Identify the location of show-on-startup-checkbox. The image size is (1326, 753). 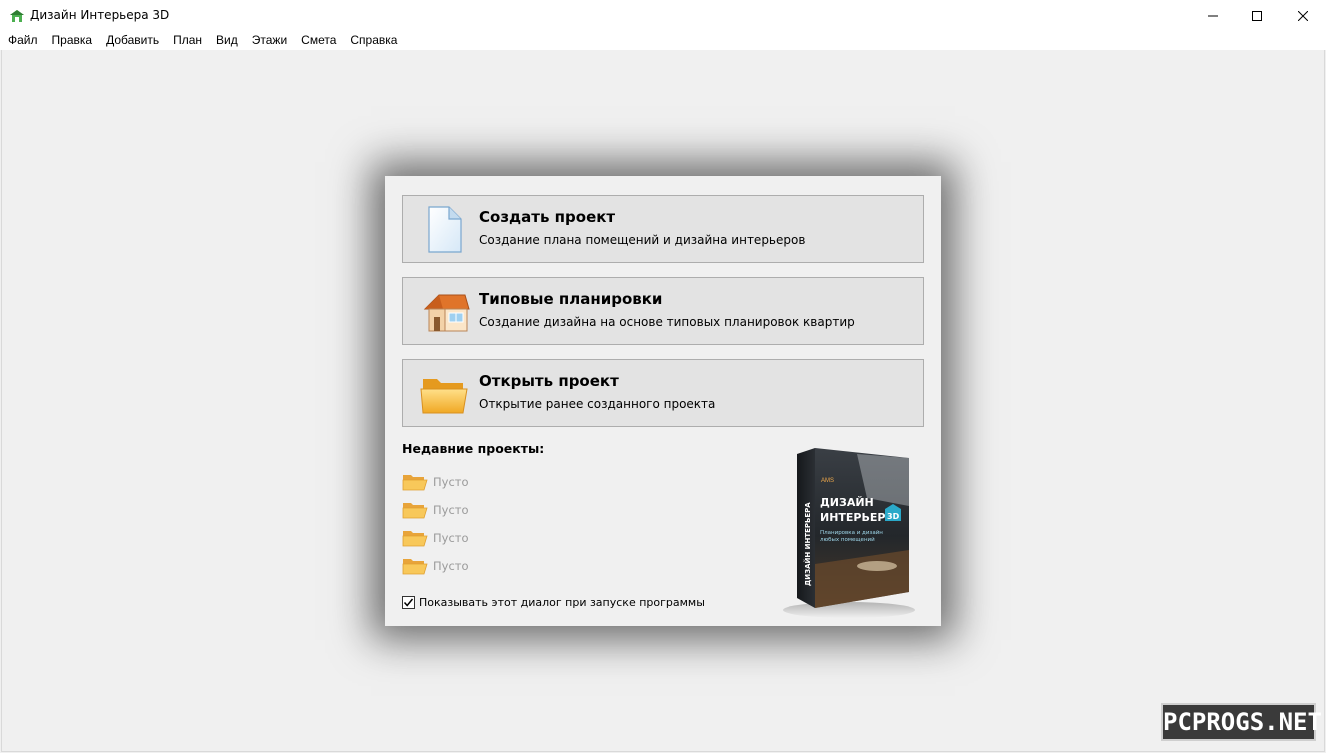
(408, 602).